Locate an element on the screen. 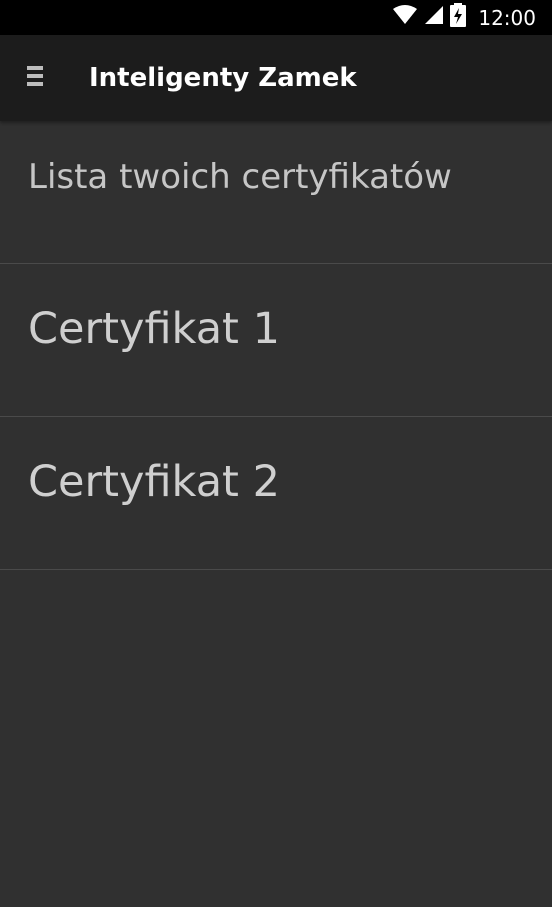 The width and height of the screenshot is (552, 907). app-bar: Inteligenty Zamek is located at coordinates (276, 78).